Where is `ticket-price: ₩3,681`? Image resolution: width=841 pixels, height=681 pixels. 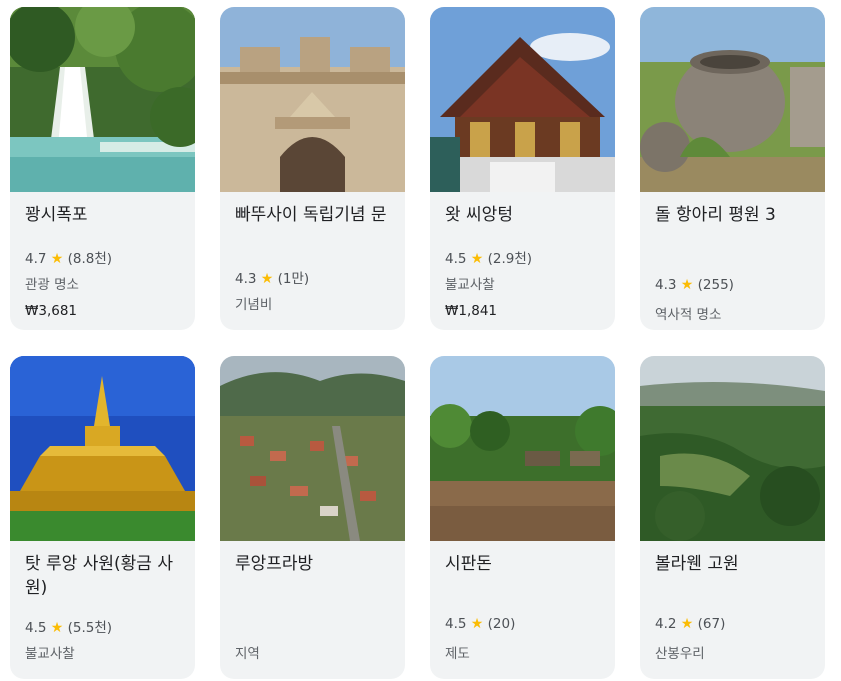 ticket-price: ₩3,681 is located at coordinates (51, 311).